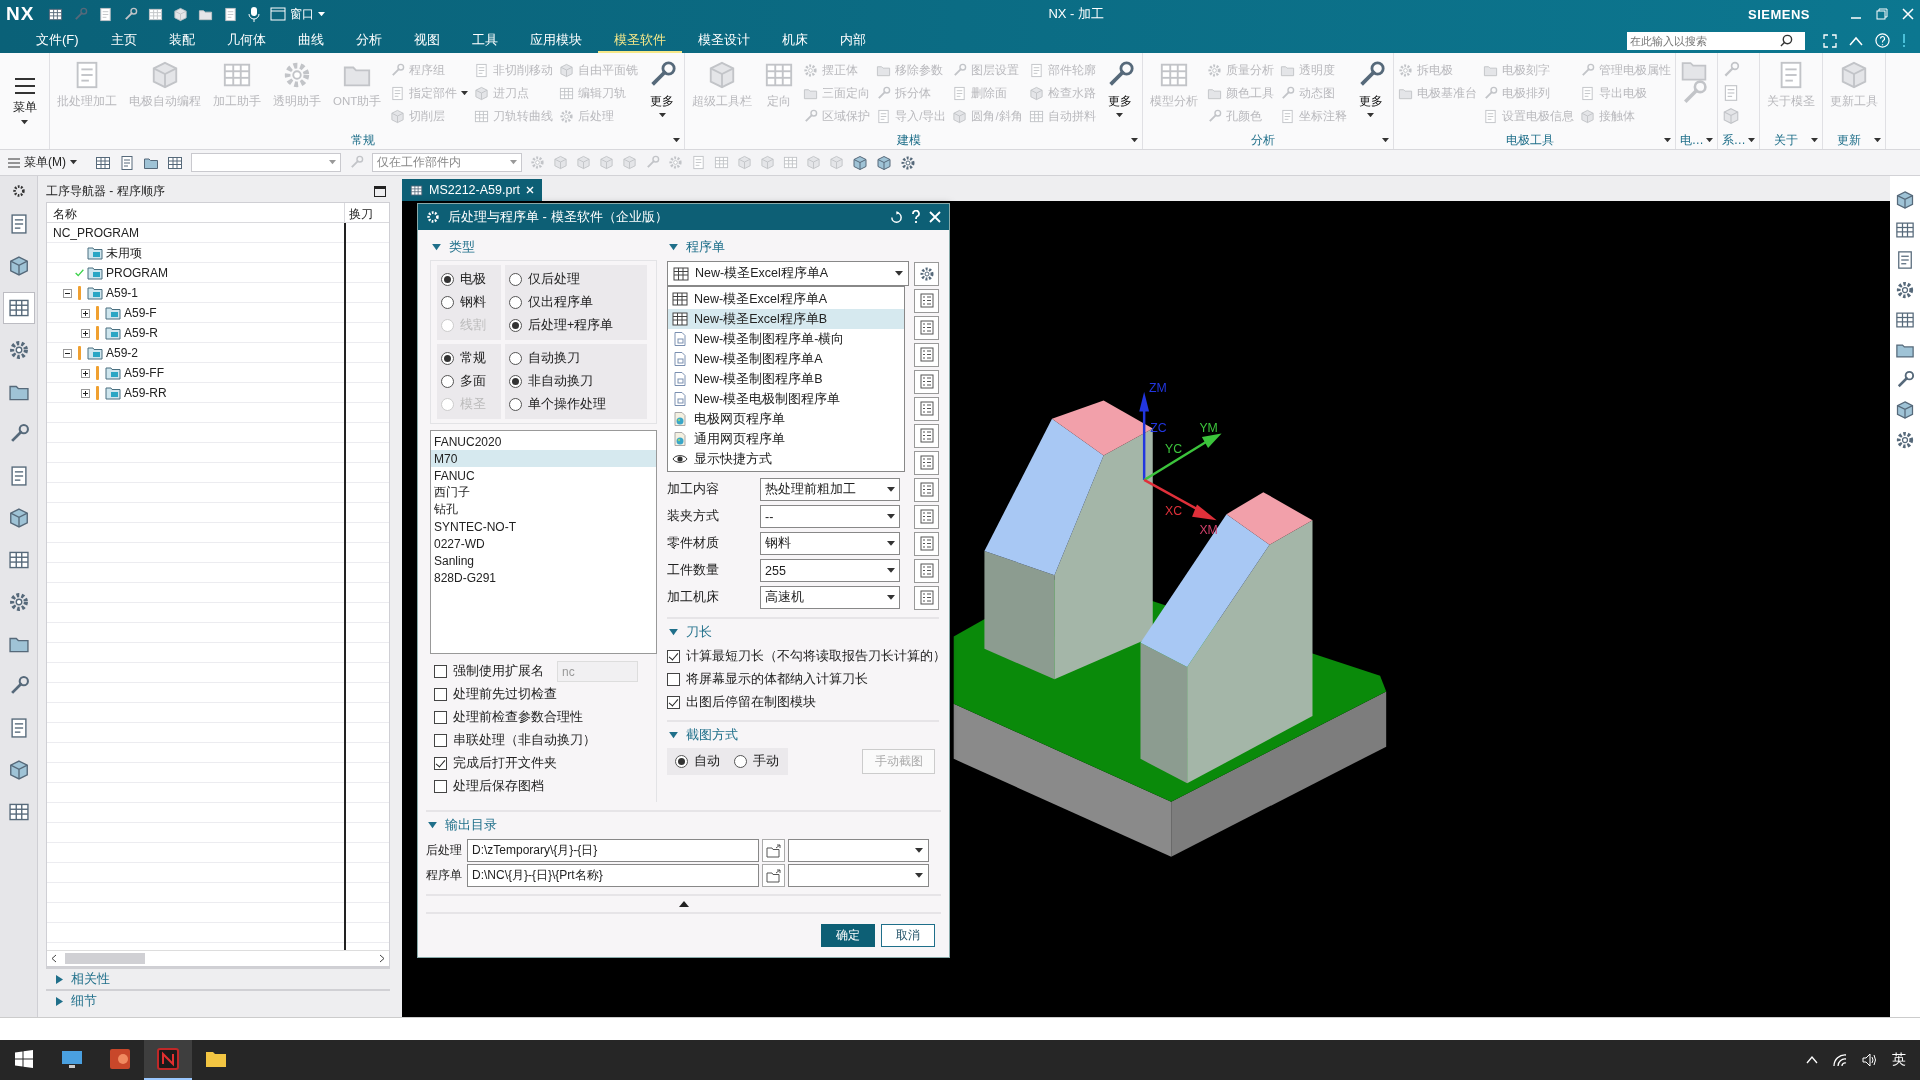 The image size is (1920, 1080). Describe the element at coordinates (57, 40) in the screenshot. I see `menu-tab: 文件(F)` at that location.